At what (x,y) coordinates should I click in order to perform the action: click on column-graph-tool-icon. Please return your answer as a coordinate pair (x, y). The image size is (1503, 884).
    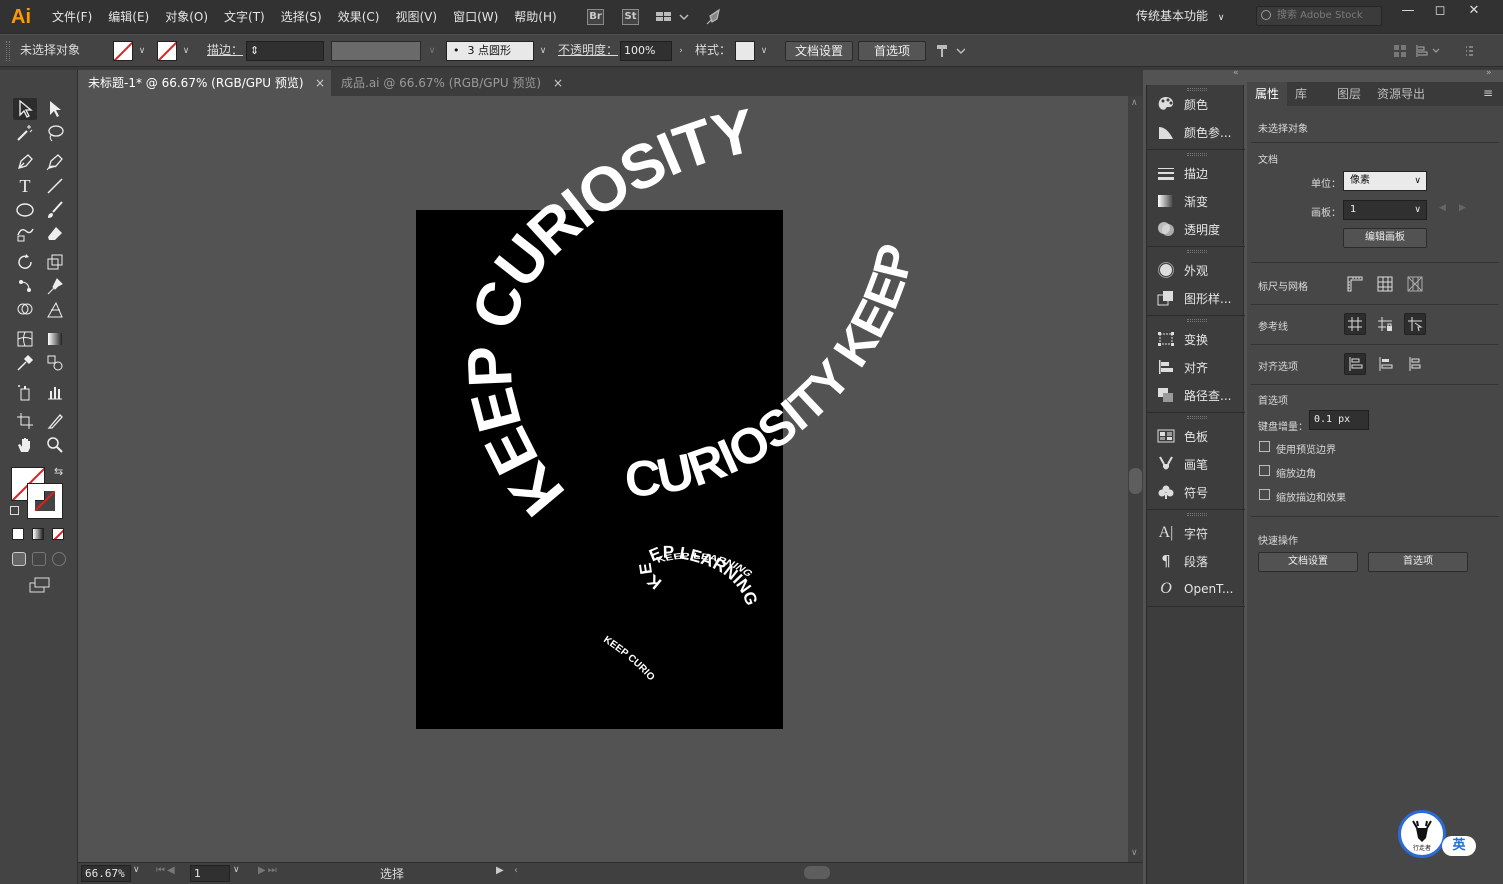
    Looking at the image, I should click on (55, 392).